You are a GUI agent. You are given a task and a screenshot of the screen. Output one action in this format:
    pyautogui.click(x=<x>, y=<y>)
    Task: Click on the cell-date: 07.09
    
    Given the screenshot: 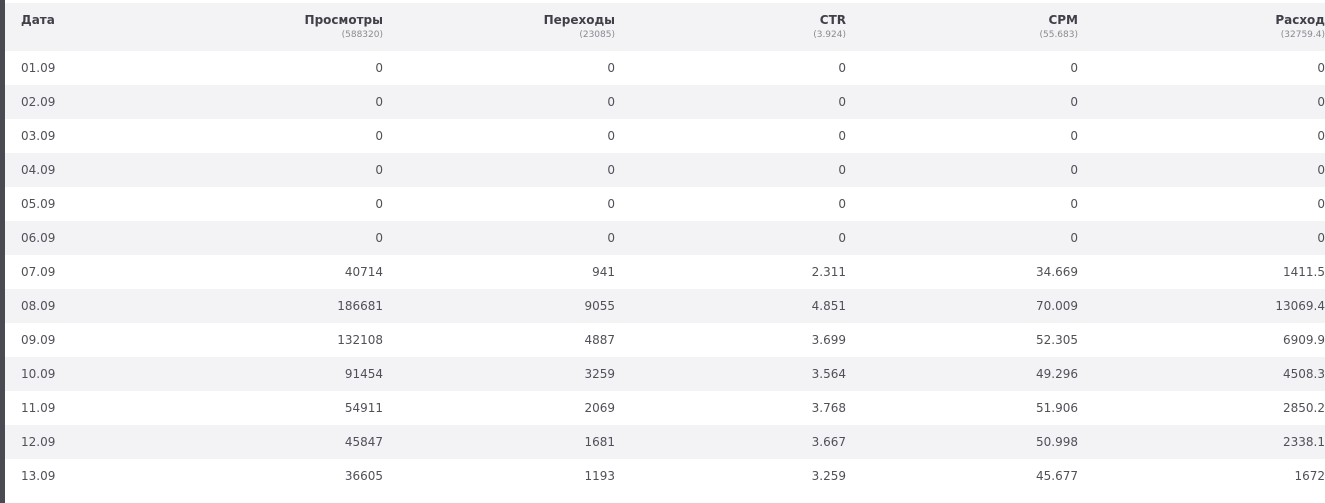 What is the action you would take?
    pyautogui.click(x=38, y=272)
    